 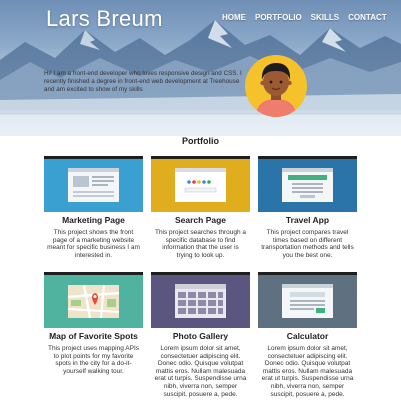 What do you see at coordinates (93, 336) in the screenshot?
I see `project-title: Map of Favorite Spots` at bounding box center [93, 336].